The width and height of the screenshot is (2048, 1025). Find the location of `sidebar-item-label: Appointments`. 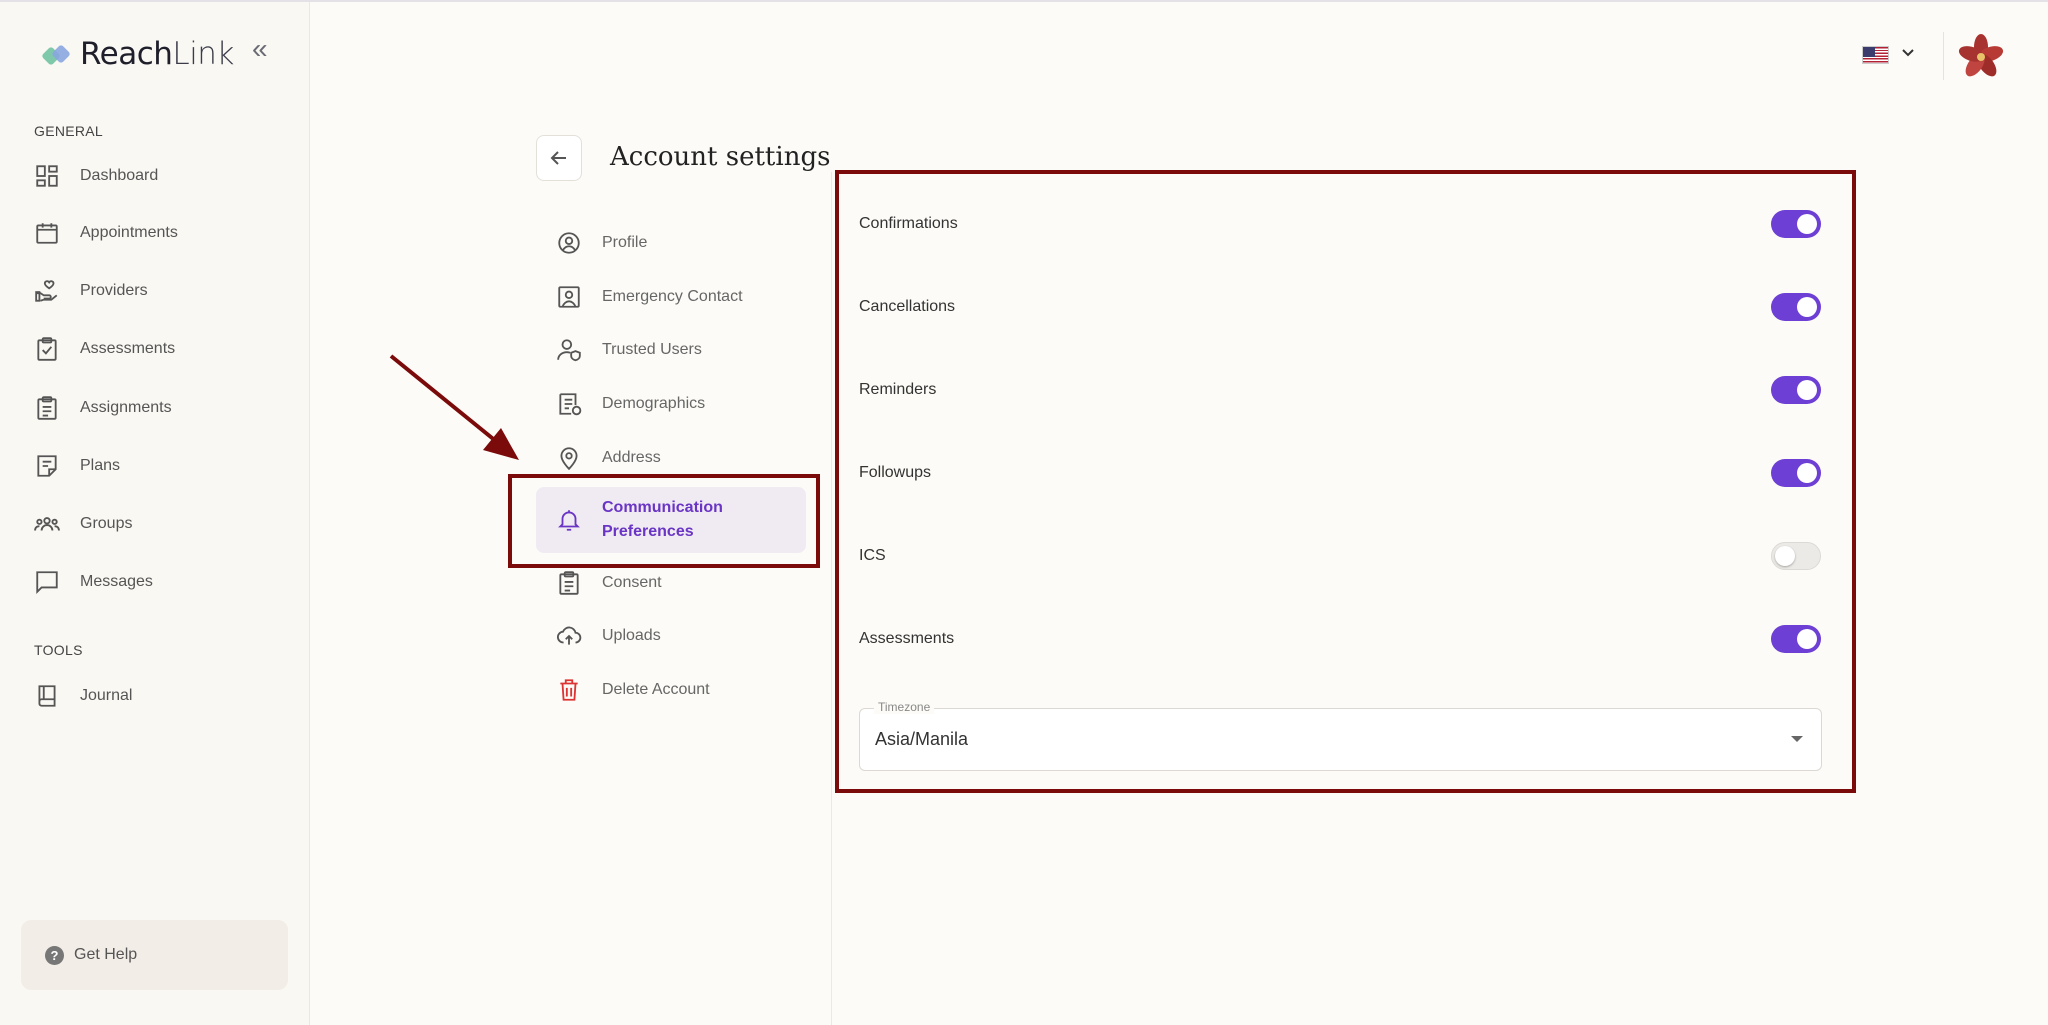

sidebar-item-label: Appointments is located at coordinates (129, 232).